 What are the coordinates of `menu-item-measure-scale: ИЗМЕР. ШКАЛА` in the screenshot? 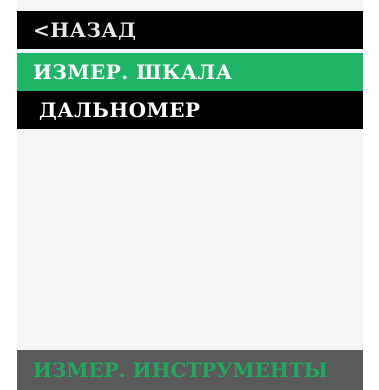 It's located at (190, 72).